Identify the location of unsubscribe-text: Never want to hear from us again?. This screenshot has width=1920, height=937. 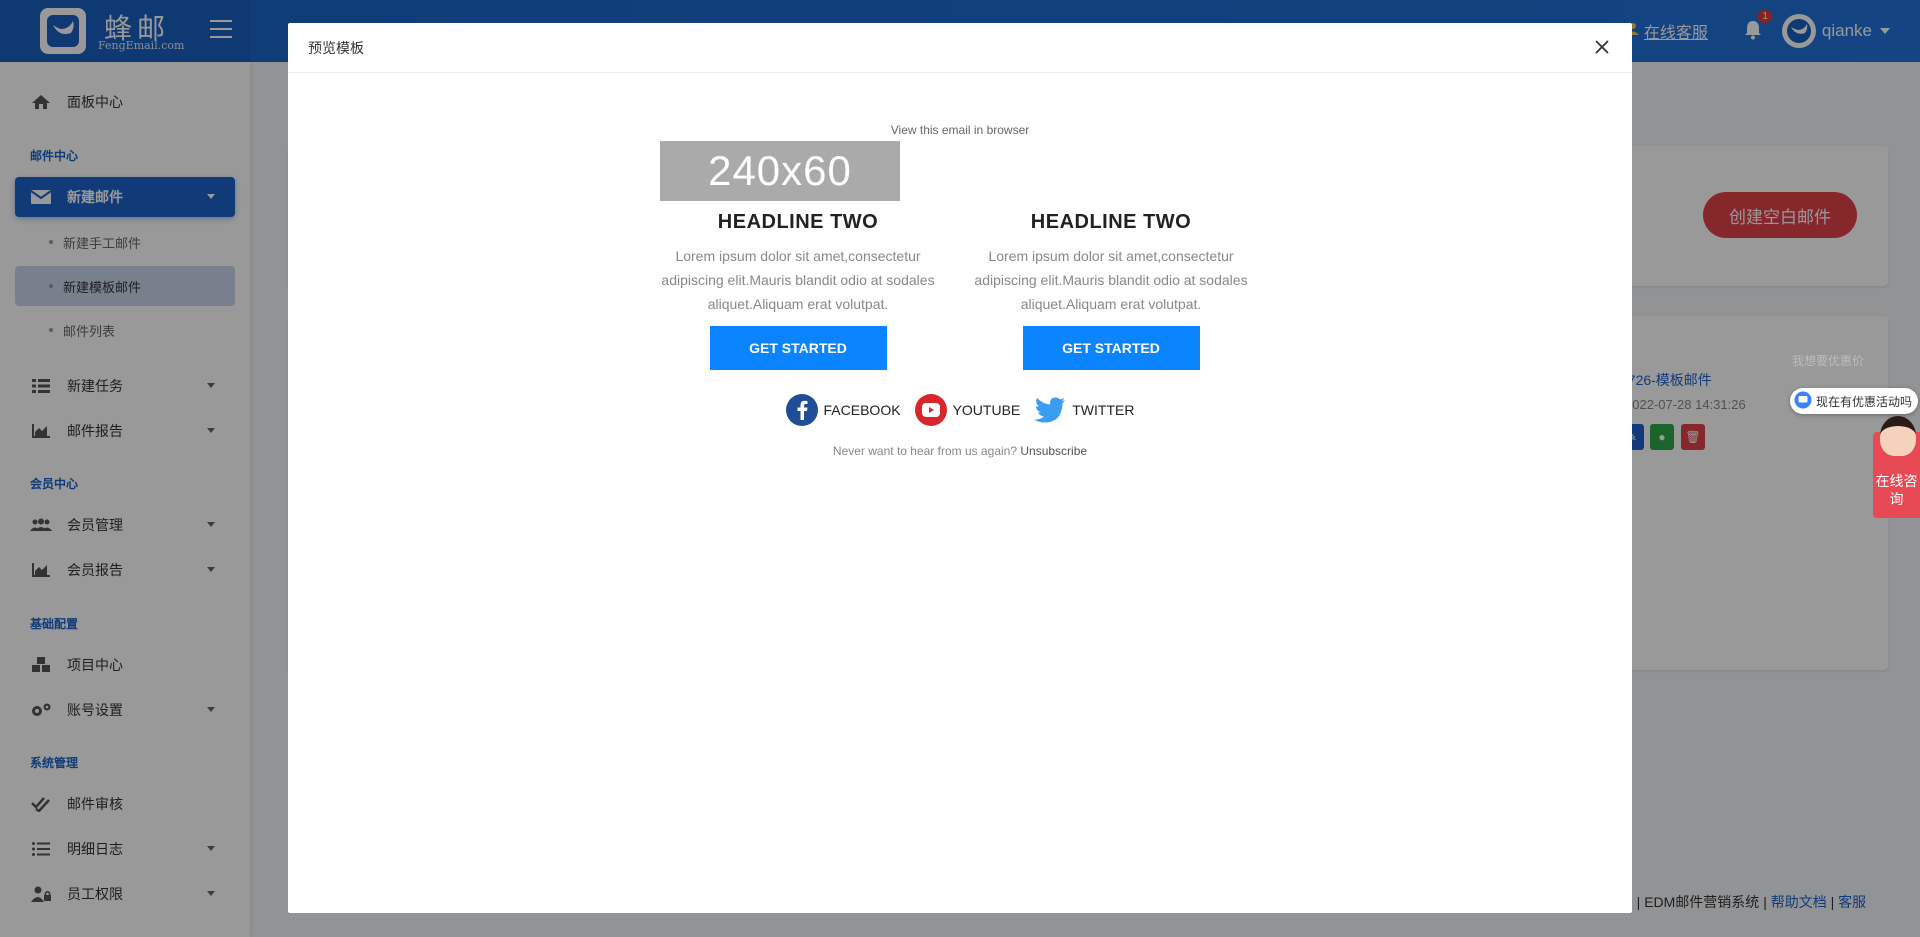
(926, 451).